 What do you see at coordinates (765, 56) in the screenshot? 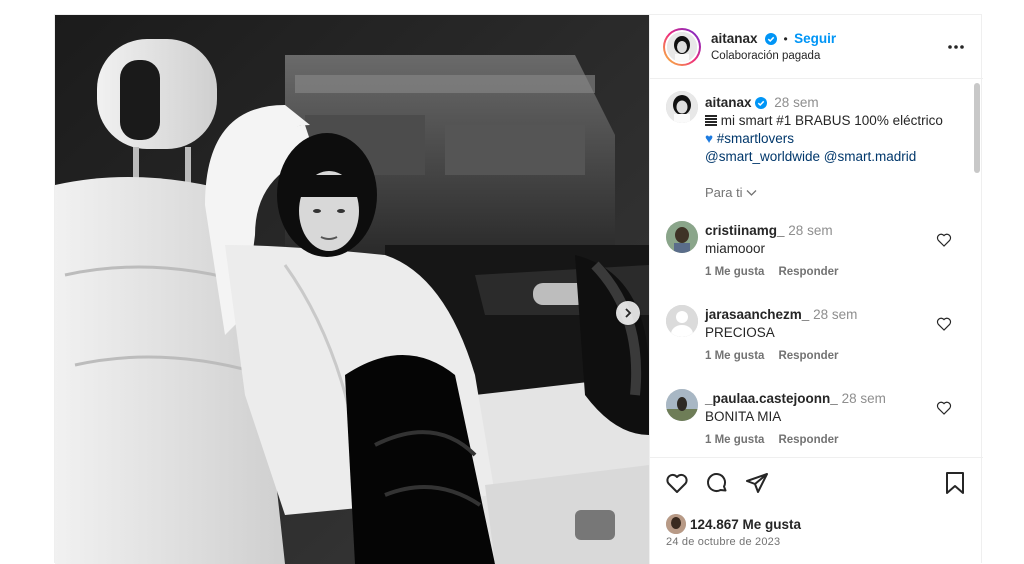
I see `paid-partnership-label: Colaboración pagada` at bounding box center [765, 56].